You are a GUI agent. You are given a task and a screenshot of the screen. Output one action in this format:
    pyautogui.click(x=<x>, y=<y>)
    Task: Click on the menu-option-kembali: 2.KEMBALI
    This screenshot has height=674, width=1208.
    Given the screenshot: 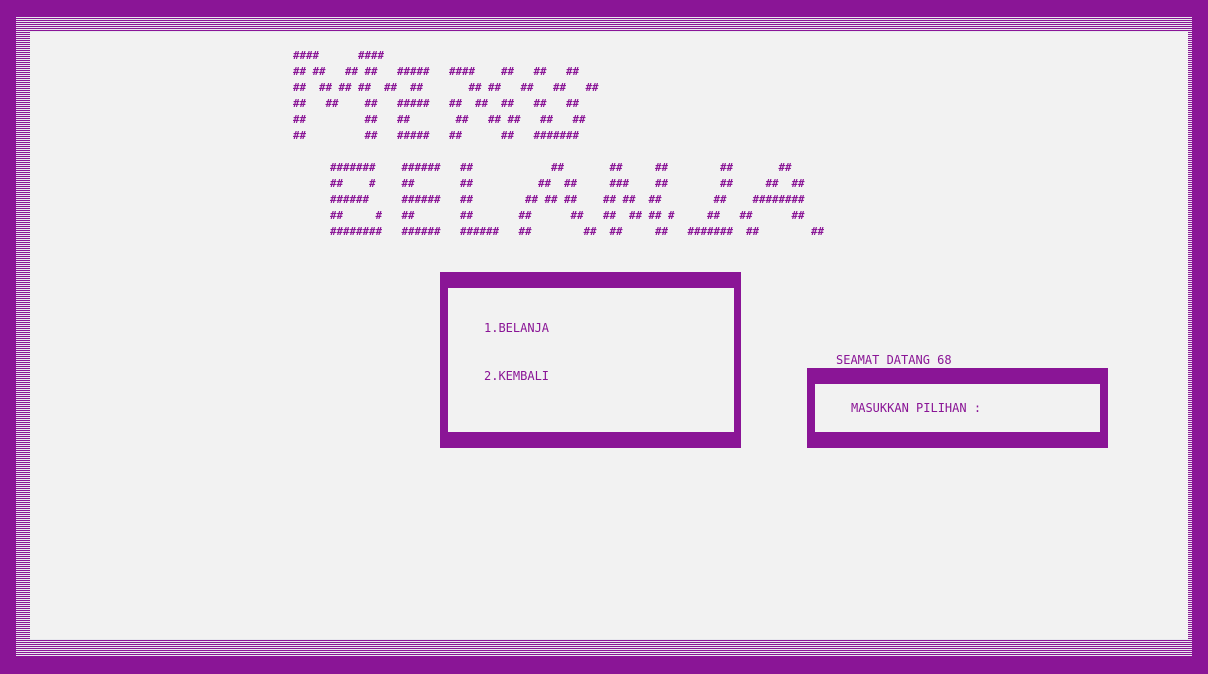 What is the action you would take?
    pyautogui.click(x=516, y=376)
    